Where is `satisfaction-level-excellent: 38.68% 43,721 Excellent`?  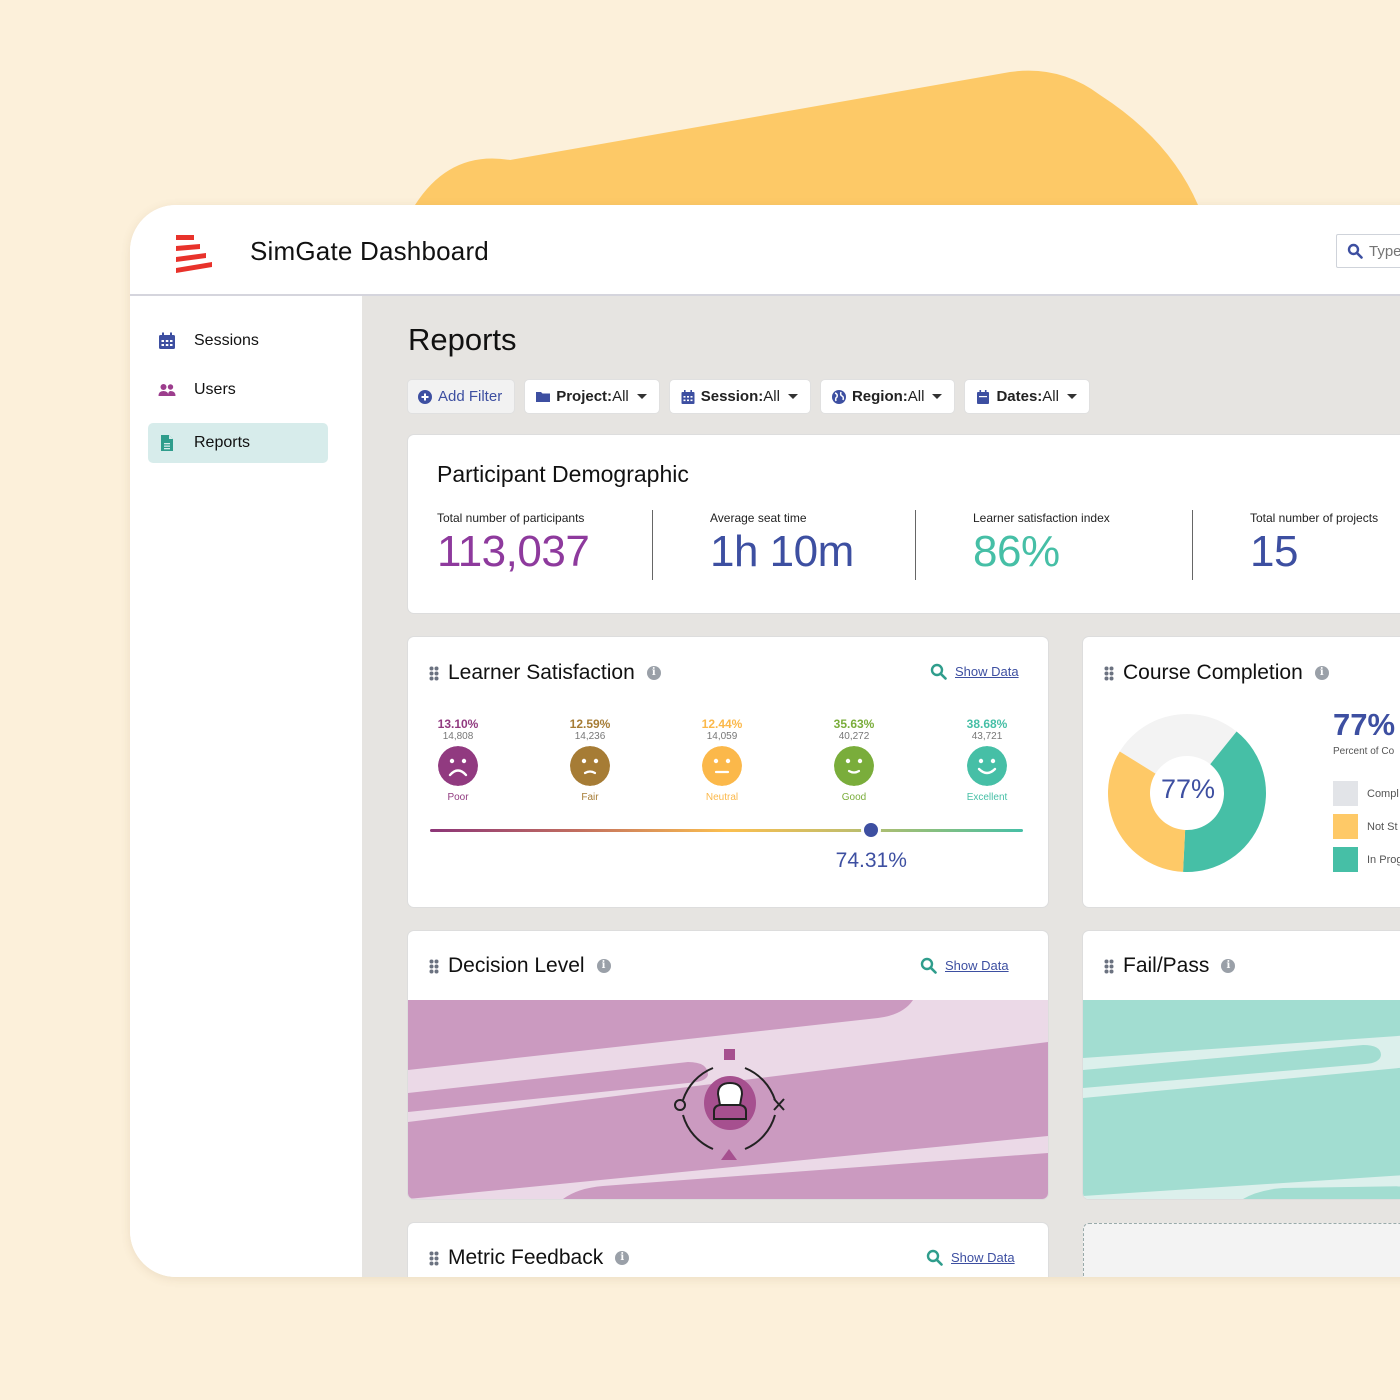
satisfaction-level-excellent: 38.68% 43,721 Excellent is located at coordinates (987, 760).